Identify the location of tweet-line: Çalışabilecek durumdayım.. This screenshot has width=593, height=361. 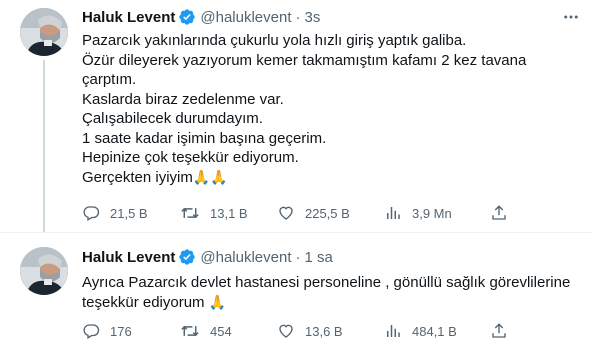
(172, 118).